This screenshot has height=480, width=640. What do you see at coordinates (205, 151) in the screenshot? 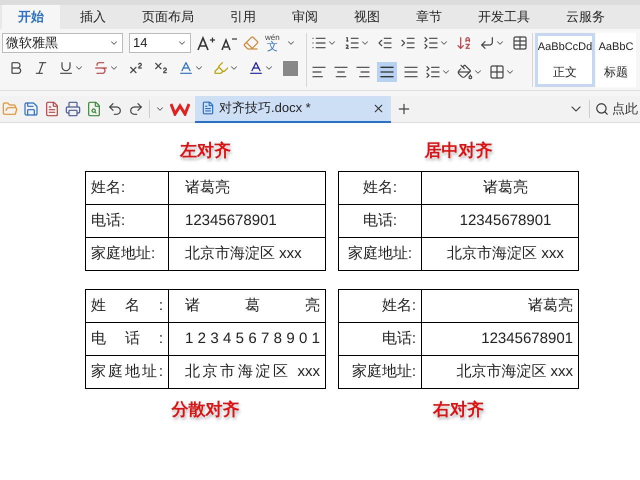
I see `example-title: 左对齐` at bounding box center [205, 151].